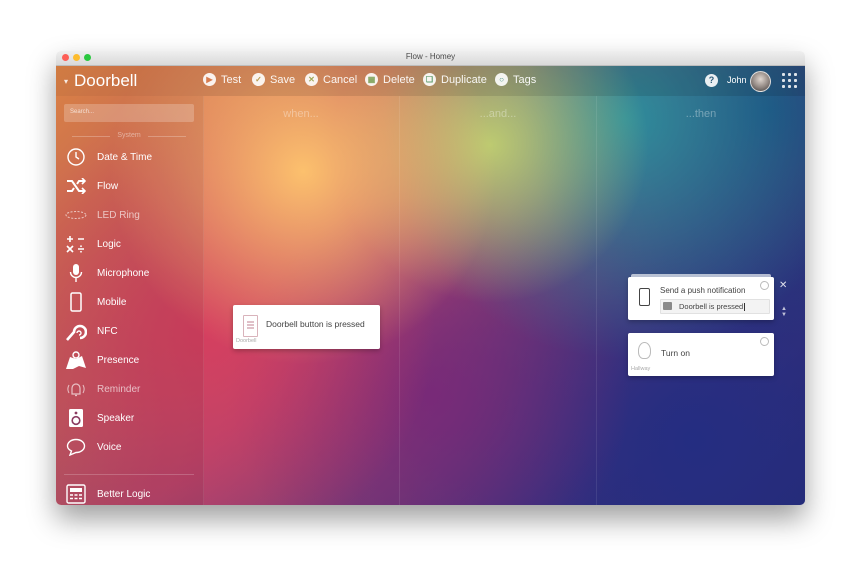 This screenshot has width=860, height=583. What do you see at coordinates (76, 360) in the screenshot?
I see `map-icon` at bounding box center [76, 360].